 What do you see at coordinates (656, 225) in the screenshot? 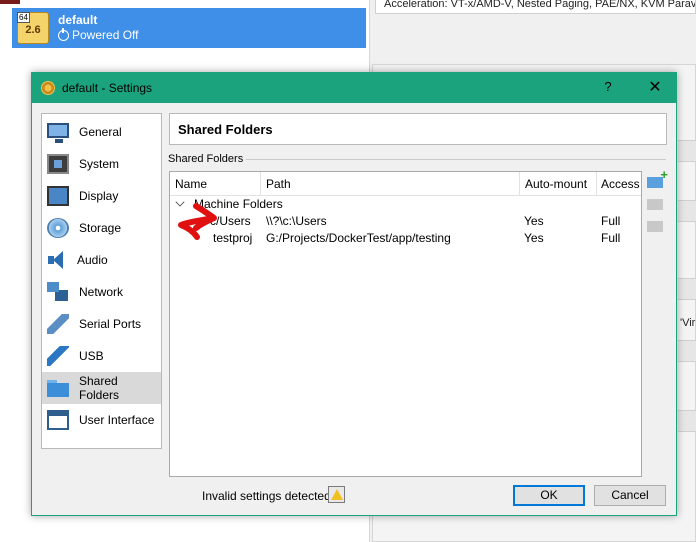
I see `remove-folder-icon` at bounding box center [656, 225].